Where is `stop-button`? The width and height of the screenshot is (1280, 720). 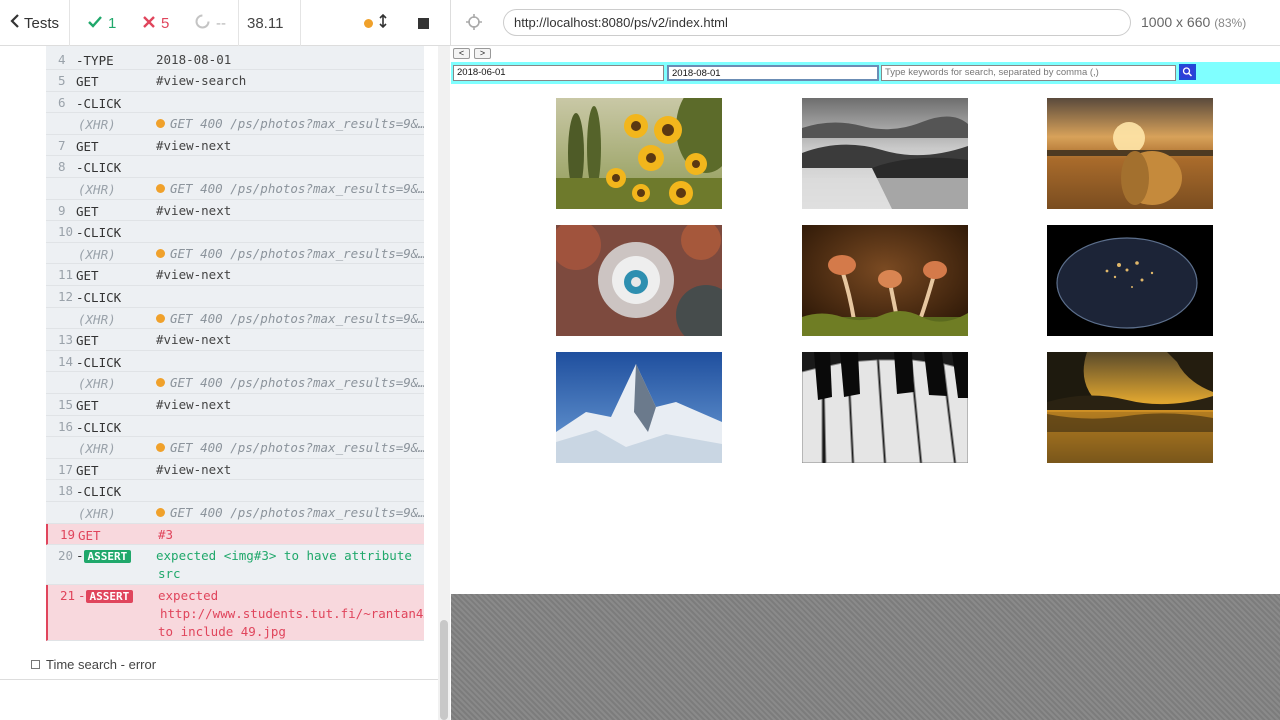
stop-button is located at coordinates (423, 23).